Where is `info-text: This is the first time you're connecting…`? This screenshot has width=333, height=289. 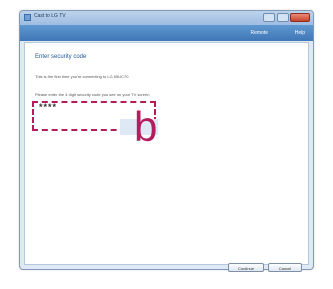 info-text: This is the first time you're connecting… is located at coordinates (82, 76).